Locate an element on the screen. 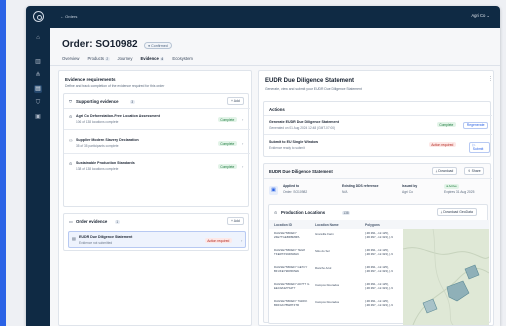 The width and height of the screenshot is (506, 326). evidence-item-title: Sustainable Production Standards is located at coordinates (105, 163).